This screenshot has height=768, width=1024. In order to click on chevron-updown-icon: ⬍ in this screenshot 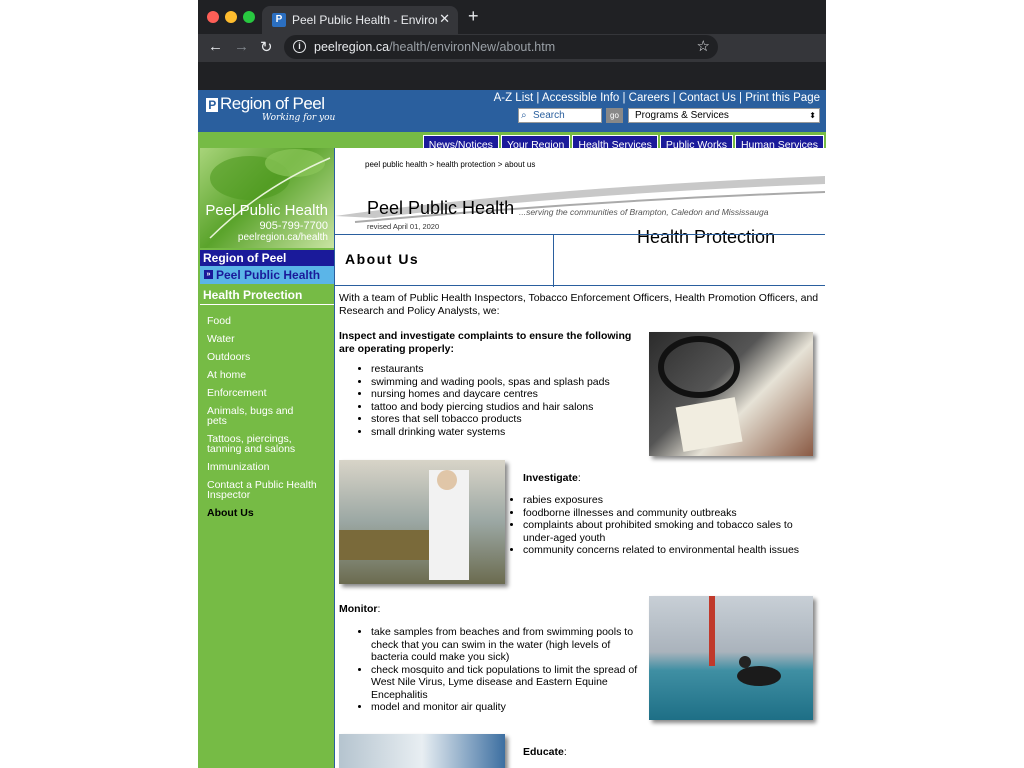, I will do `click(812, 115)`.